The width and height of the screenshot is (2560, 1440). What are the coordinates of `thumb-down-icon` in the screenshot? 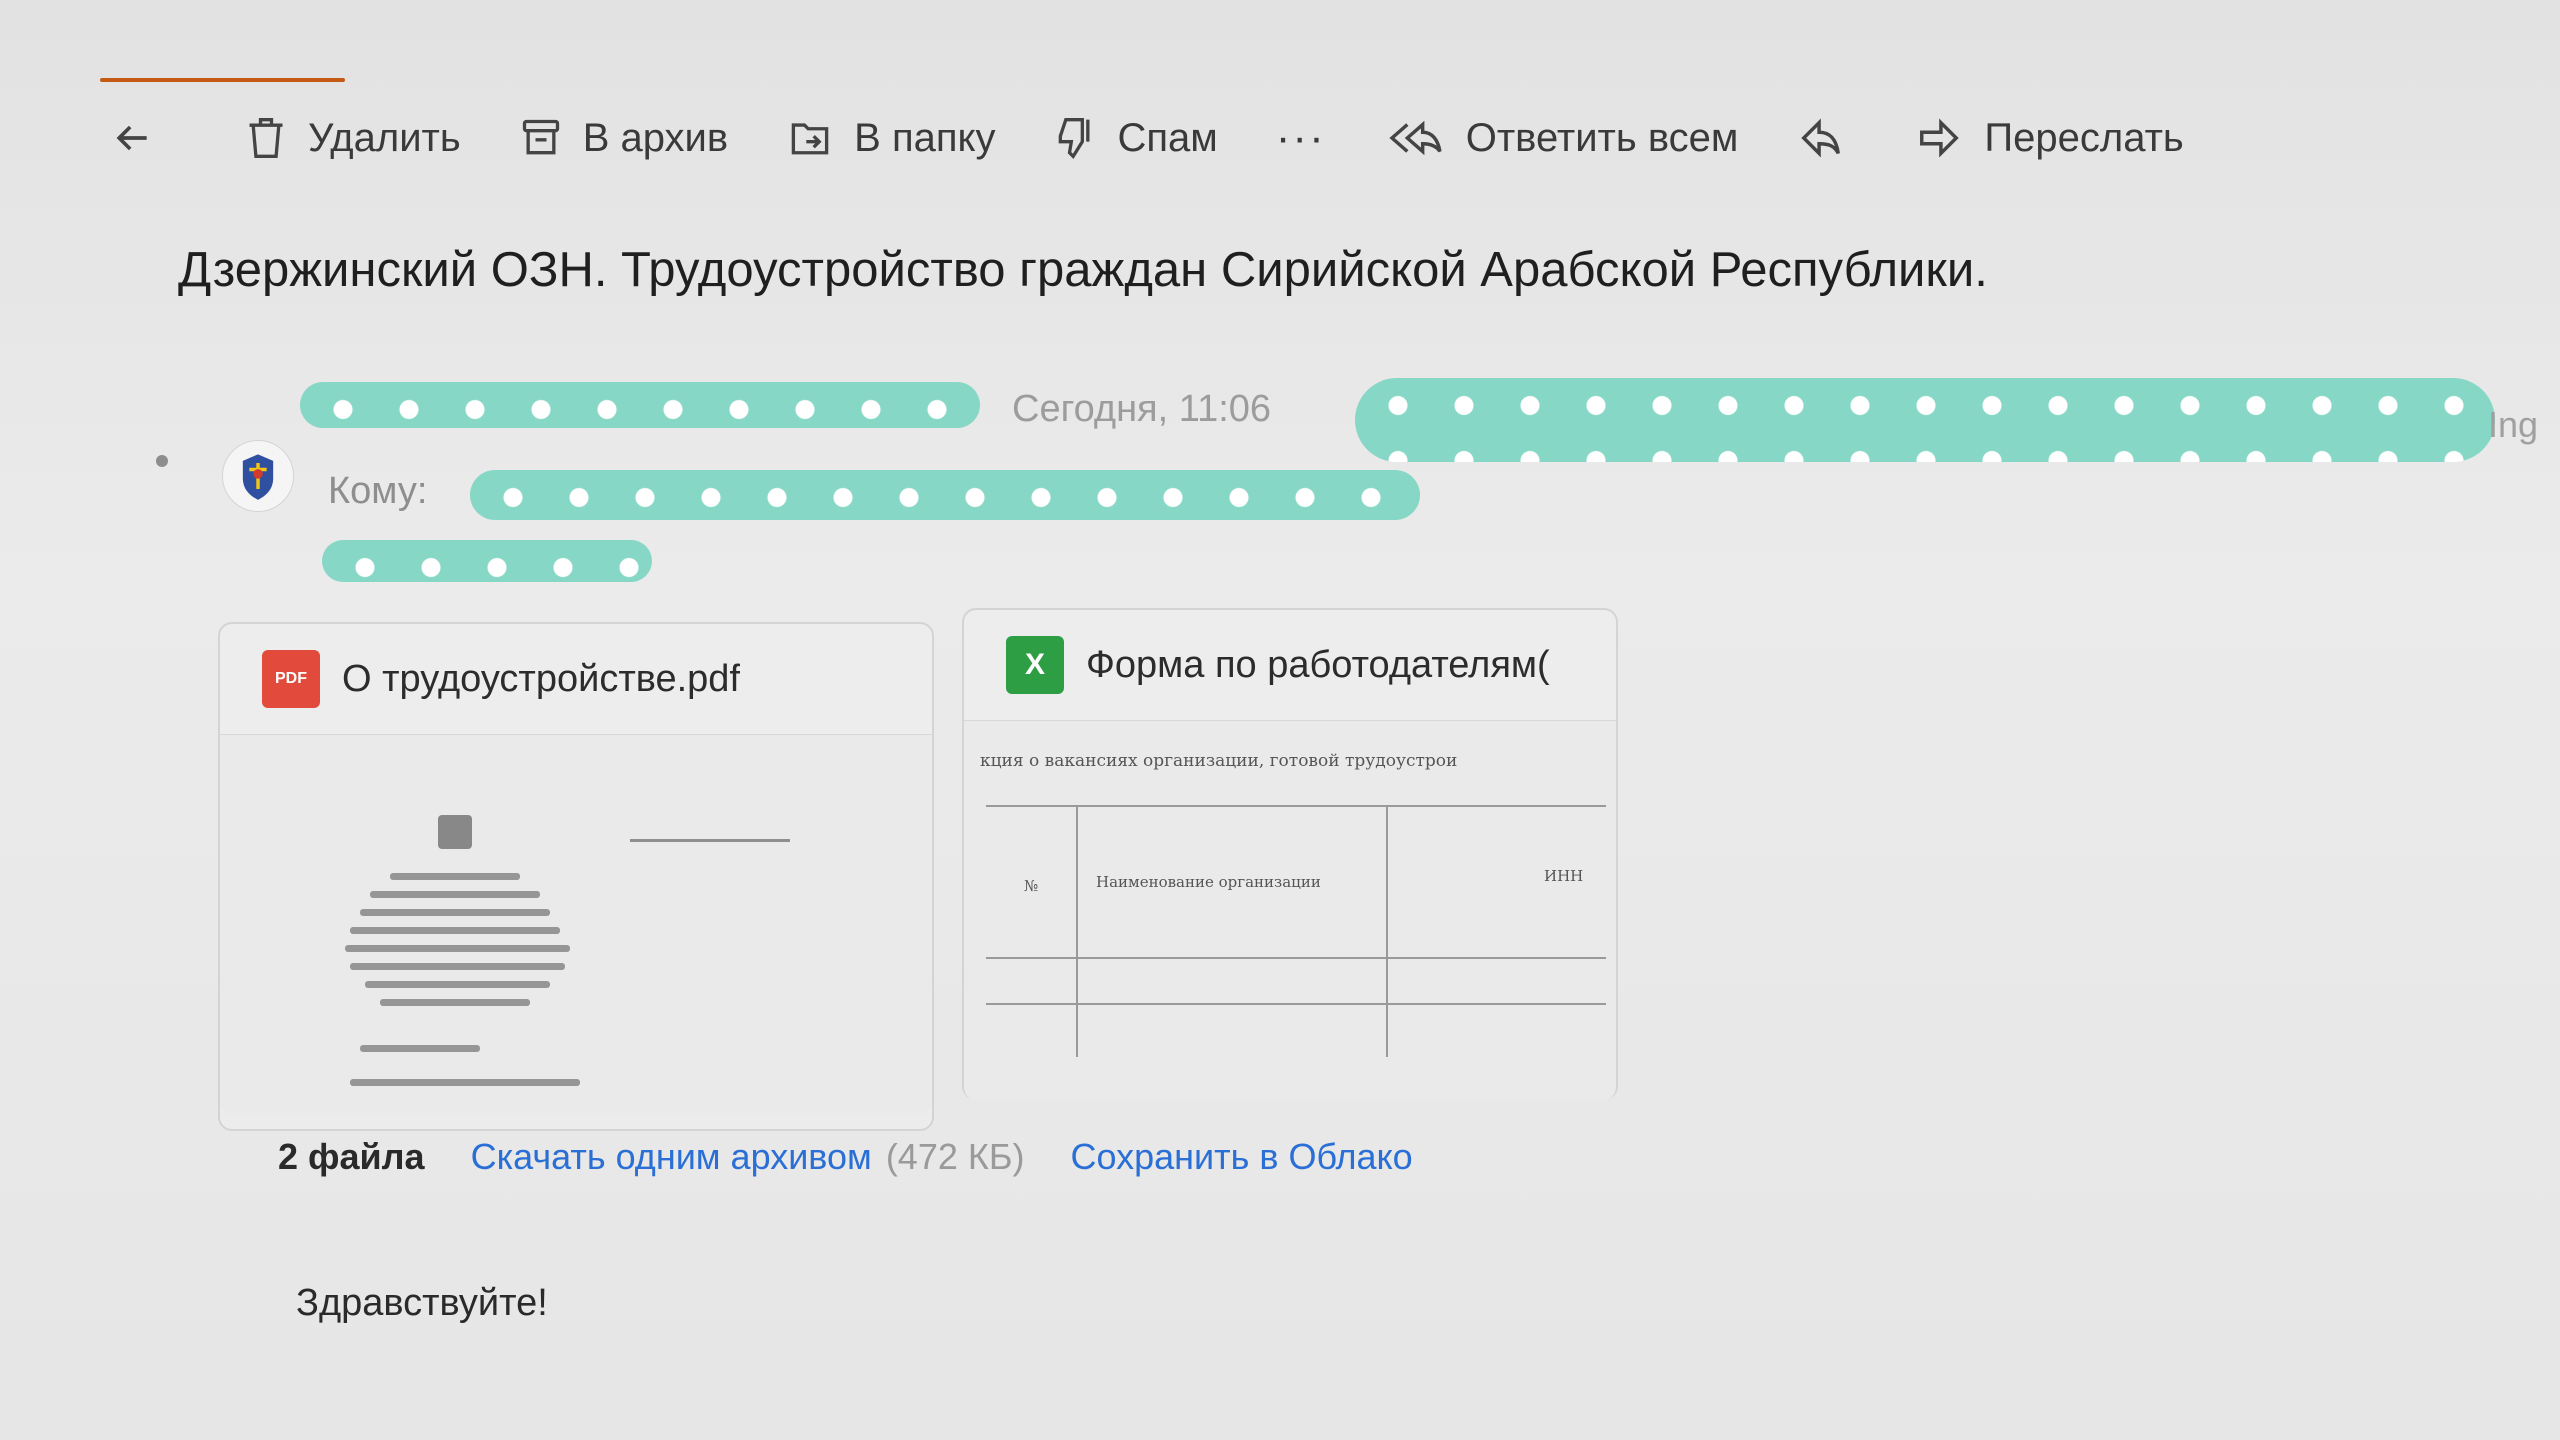 It's located at (1075, 138).